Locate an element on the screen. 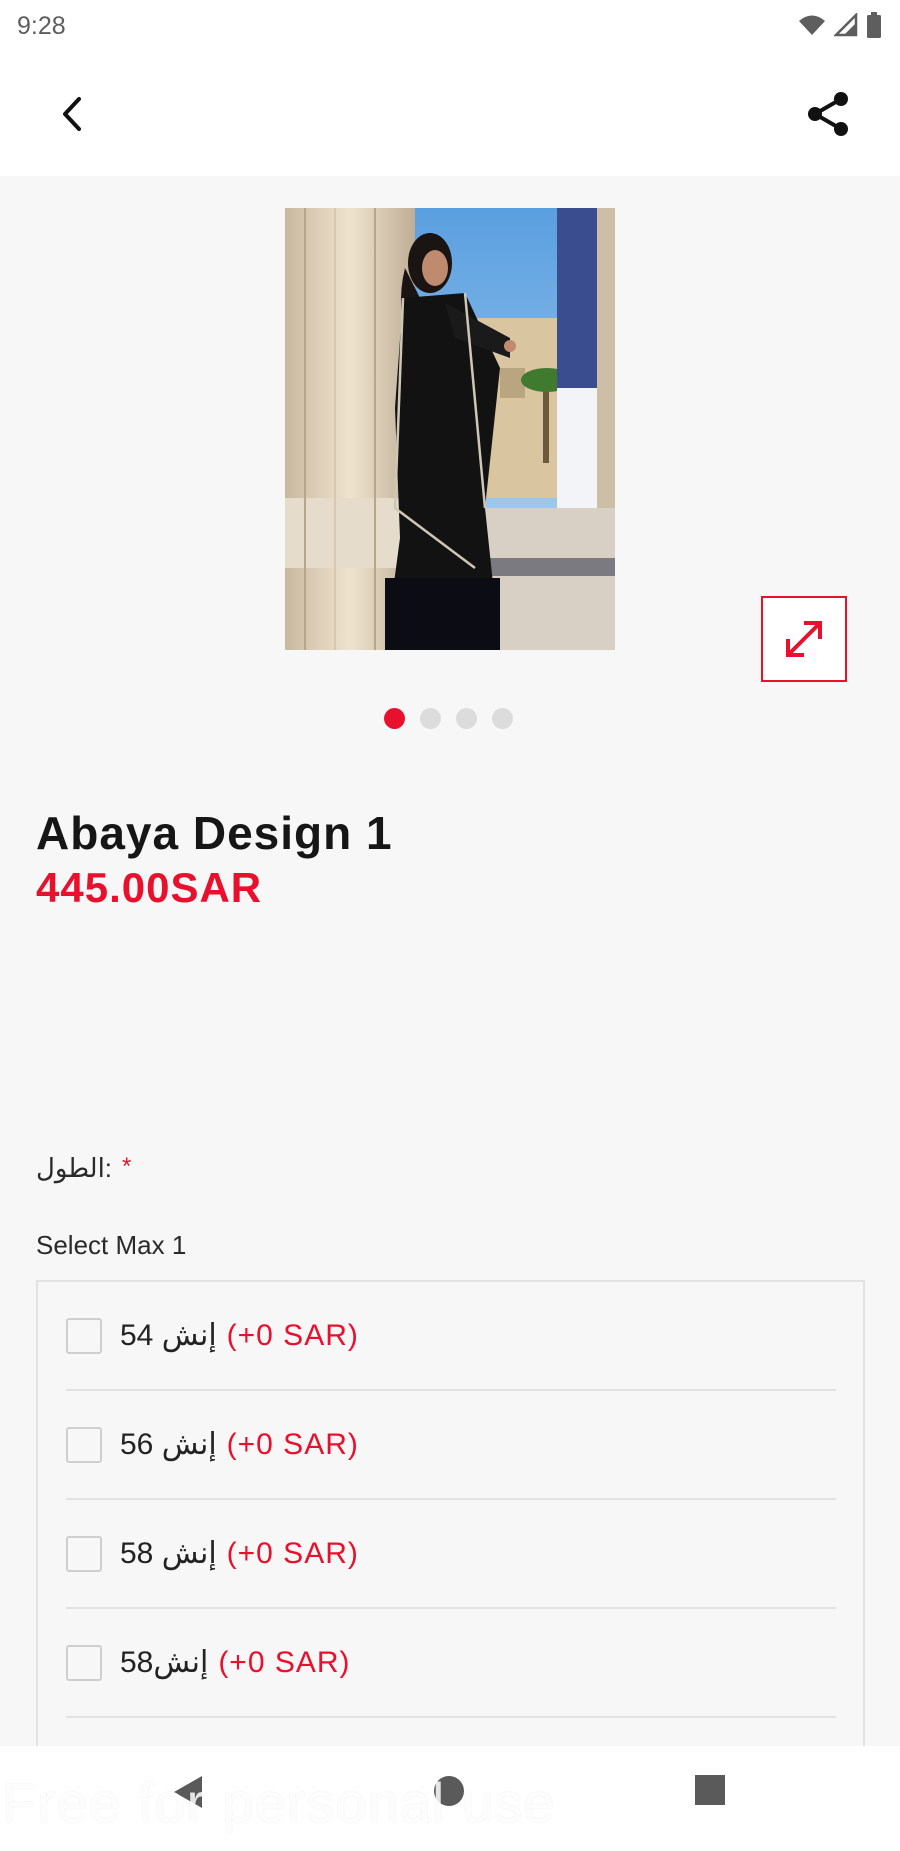 The image size is (900, 1851). share-icon is located at coordinates (828, 114).